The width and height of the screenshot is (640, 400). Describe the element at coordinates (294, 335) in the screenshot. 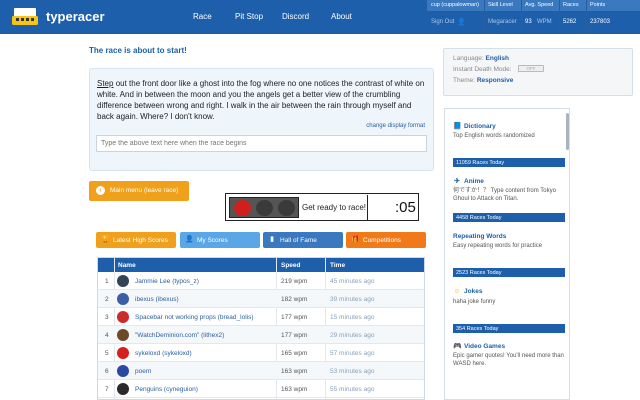

I see `speed: 177 wpm` at that location.